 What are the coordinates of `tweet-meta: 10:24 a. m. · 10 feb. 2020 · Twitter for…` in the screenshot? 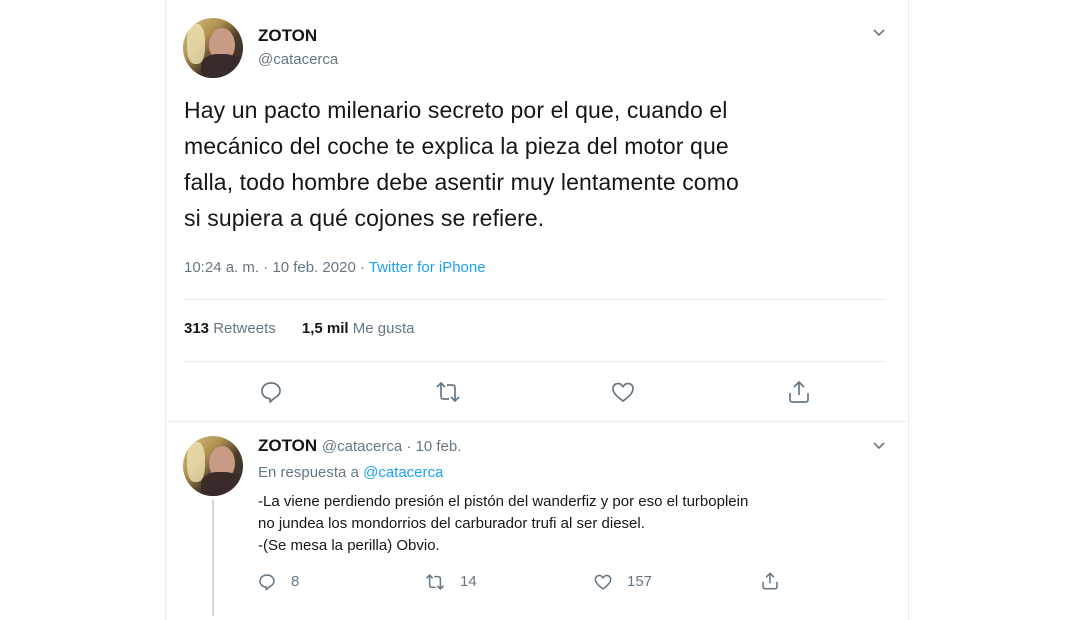 It's located at (335, 267).